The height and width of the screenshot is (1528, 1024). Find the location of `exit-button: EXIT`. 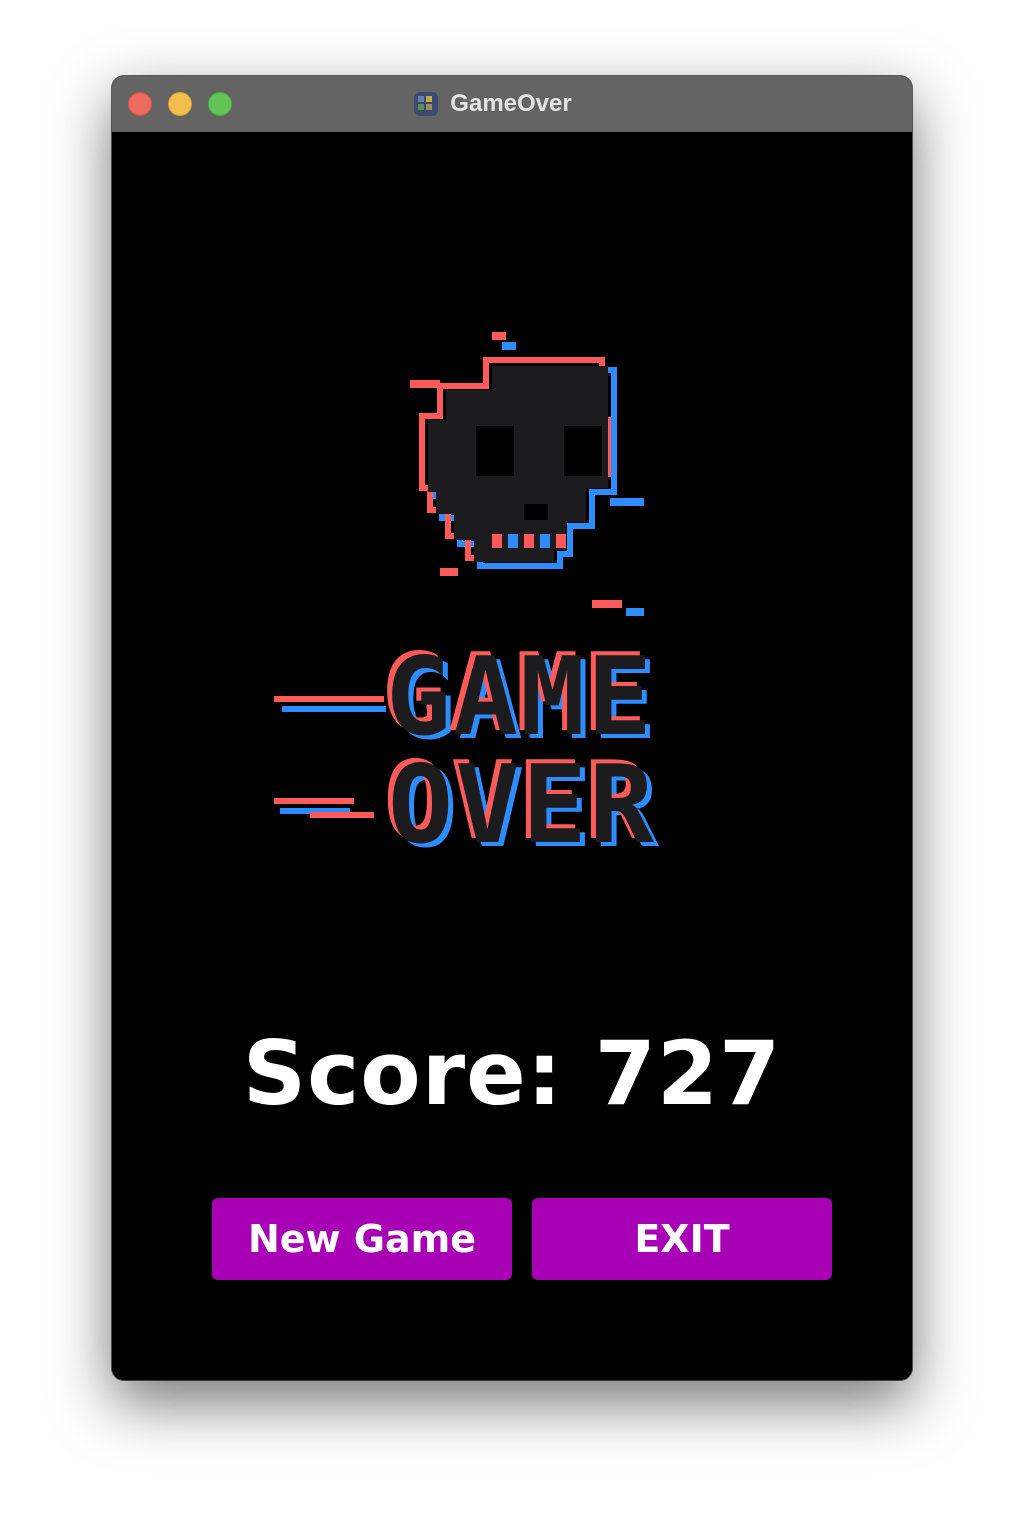

exit-button: EXIT is located at coordinates (682, 1239).